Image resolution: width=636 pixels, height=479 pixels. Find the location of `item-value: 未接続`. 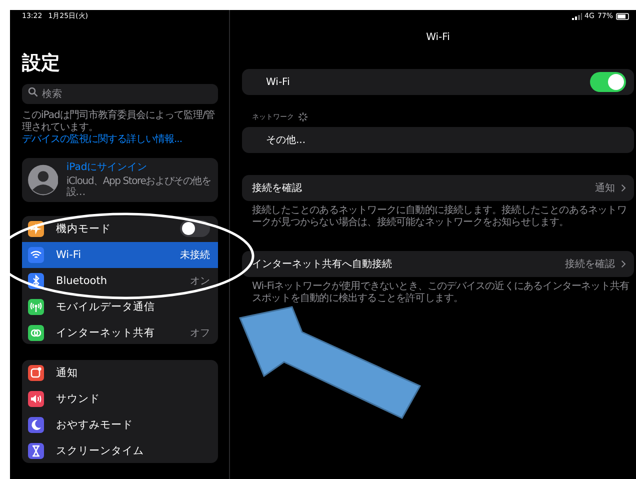

item-value: 未接続 is located at coordinates (195, 255).